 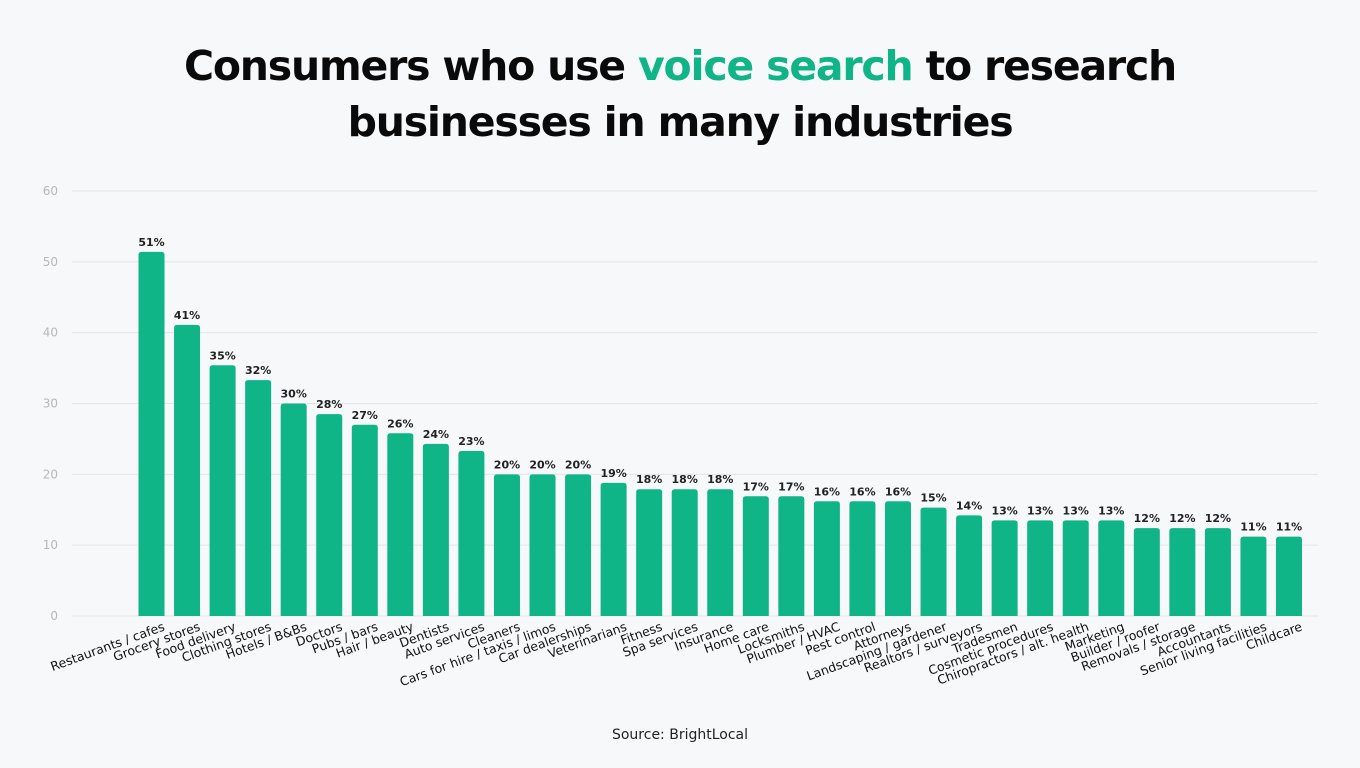 I want to click on data-label: 41%, so click(x=187, y=315).